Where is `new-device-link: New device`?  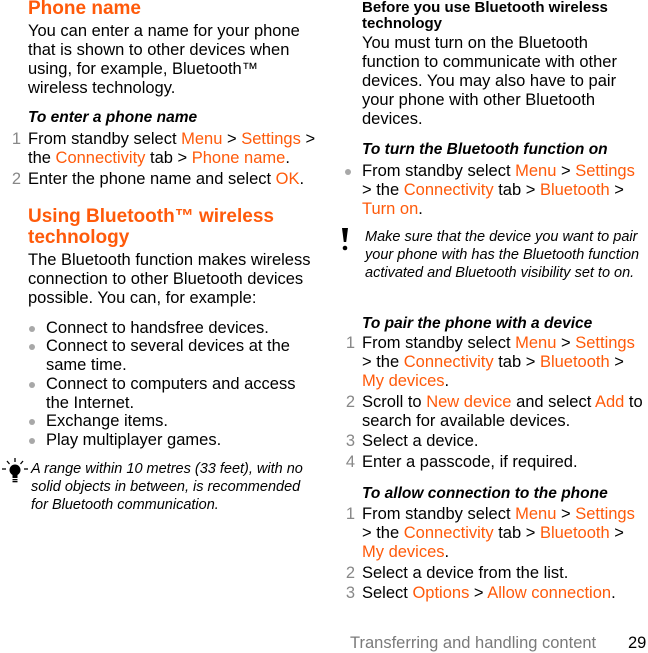 new-device-link: New device is located at coordinates (468, 402).